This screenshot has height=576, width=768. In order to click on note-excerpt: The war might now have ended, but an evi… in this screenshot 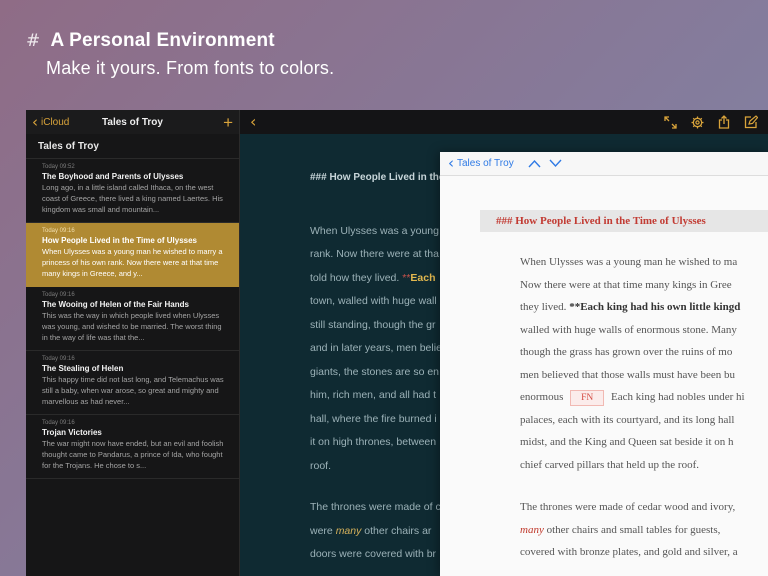, I will do `click(133, 454)`.